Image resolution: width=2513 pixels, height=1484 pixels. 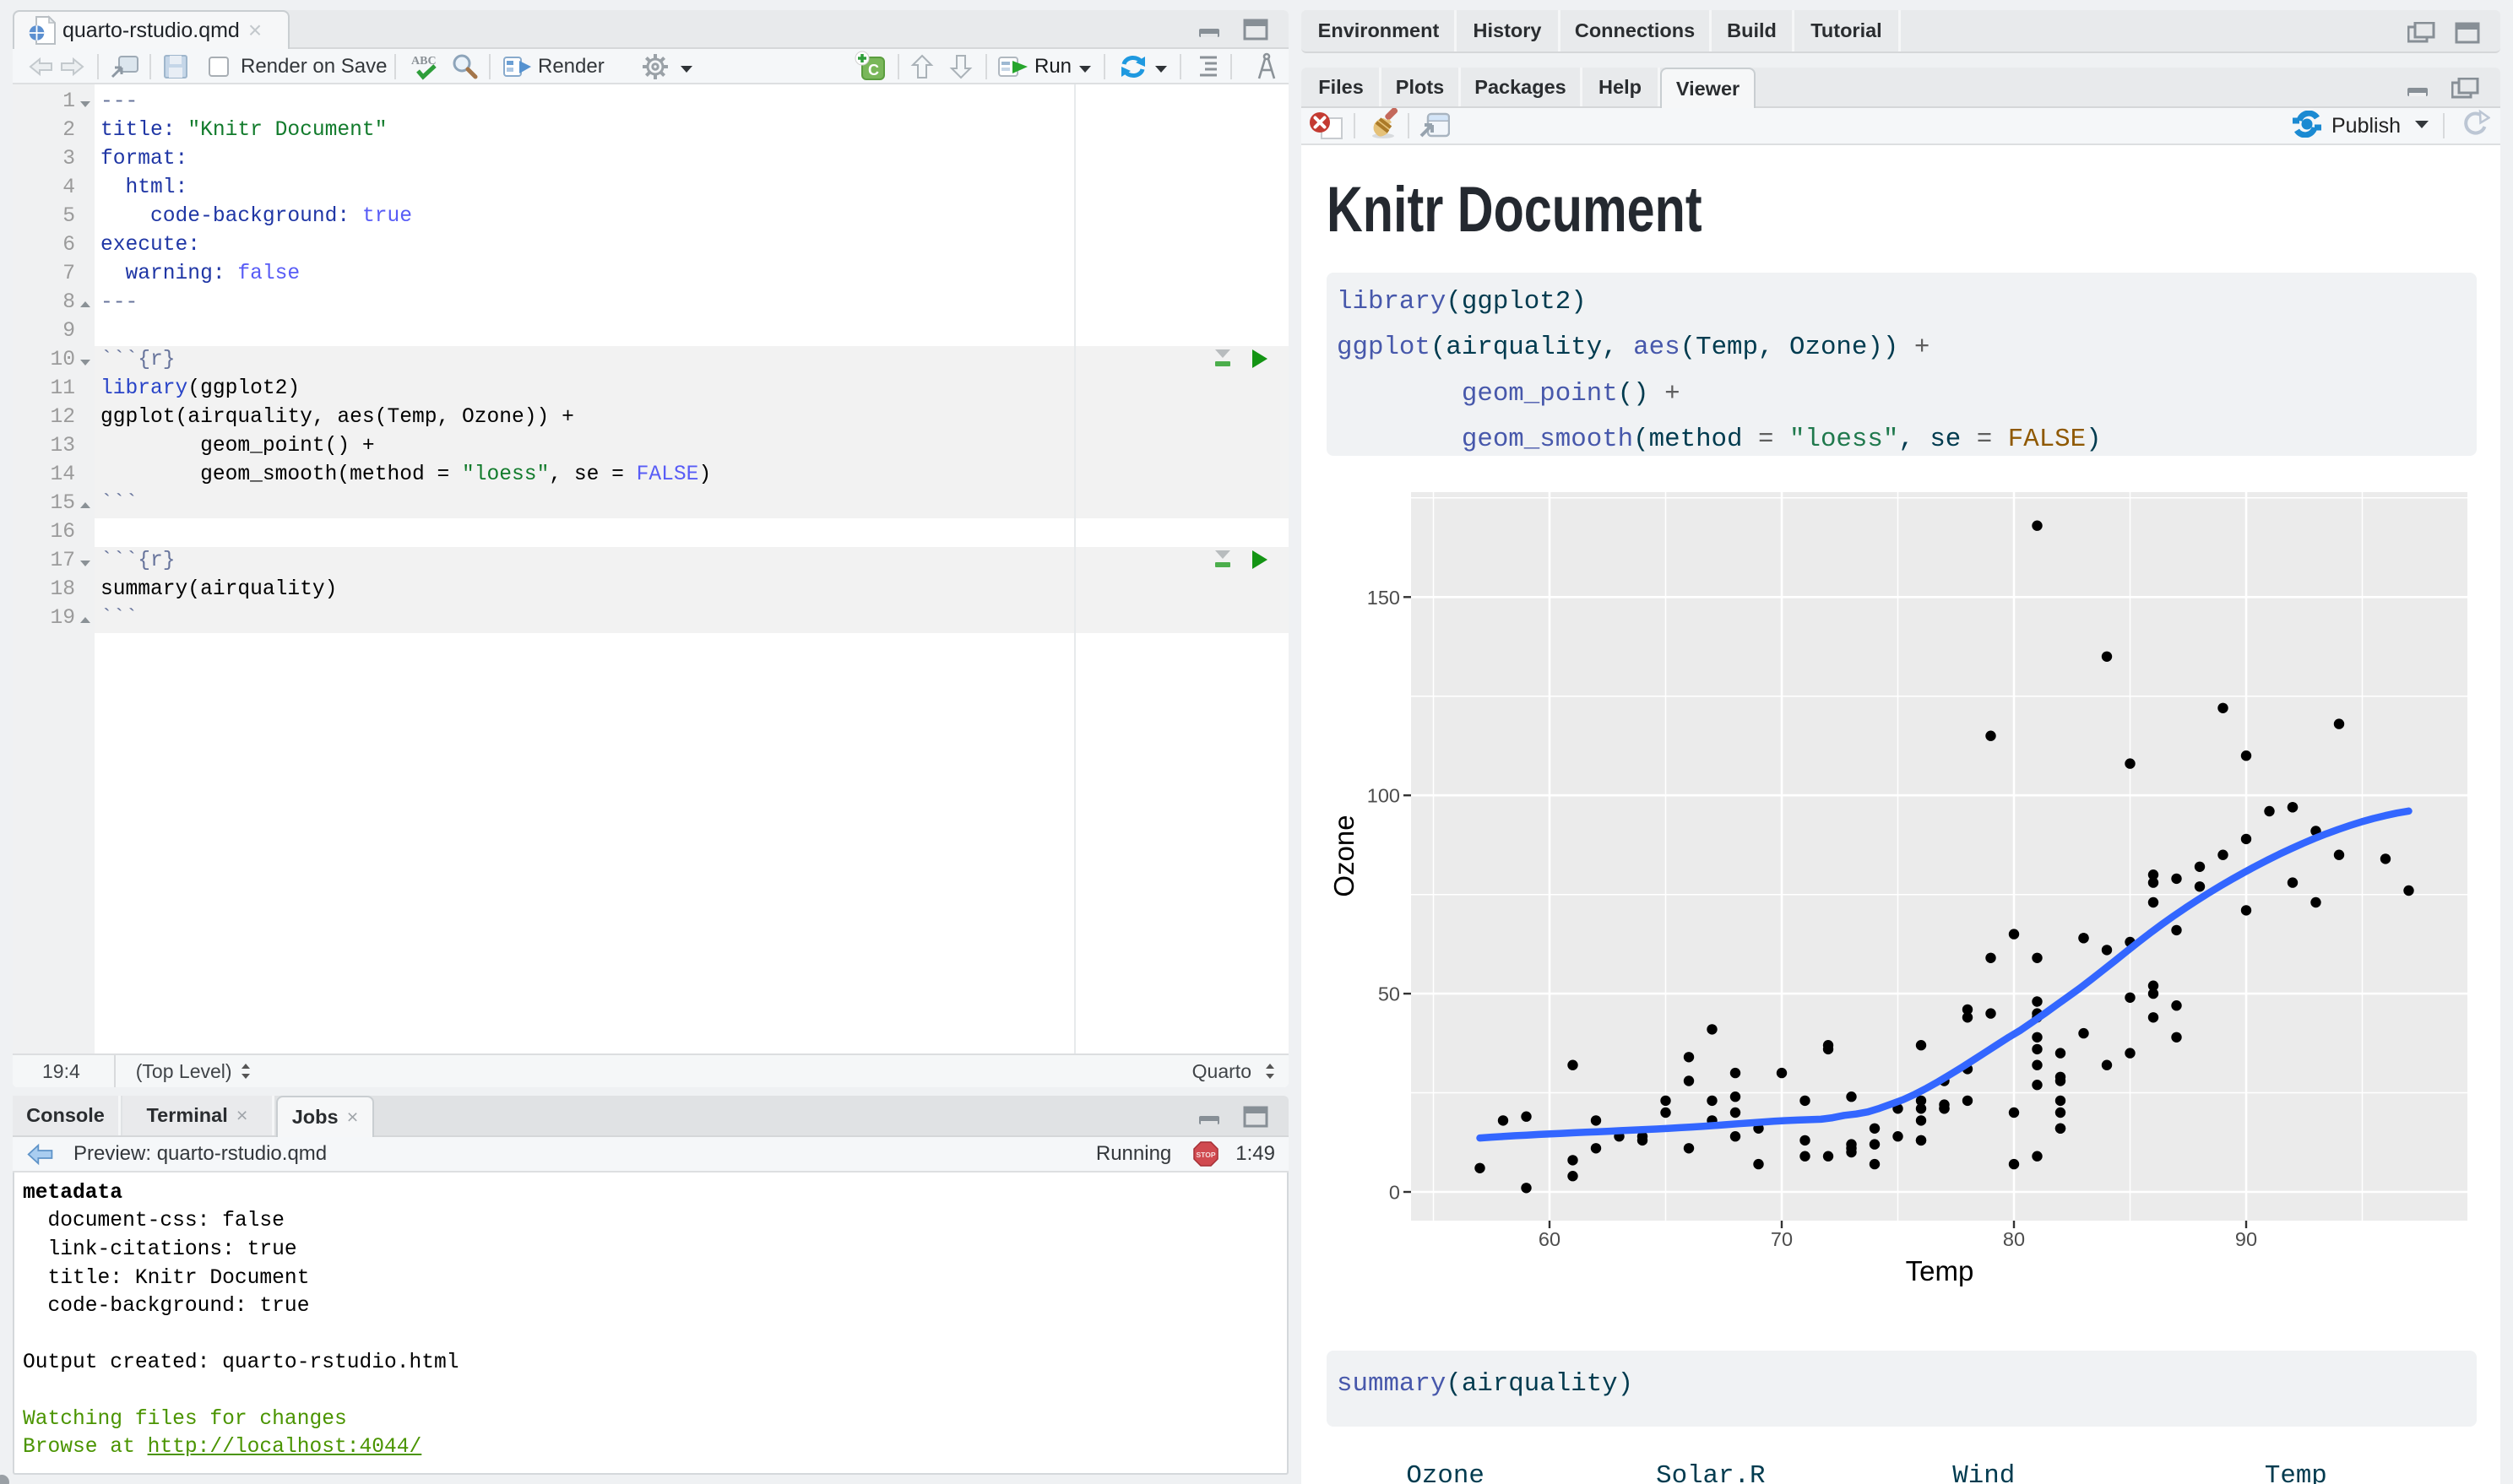 I want to click on svg-text: 90, so click(x=2246, y=1239).